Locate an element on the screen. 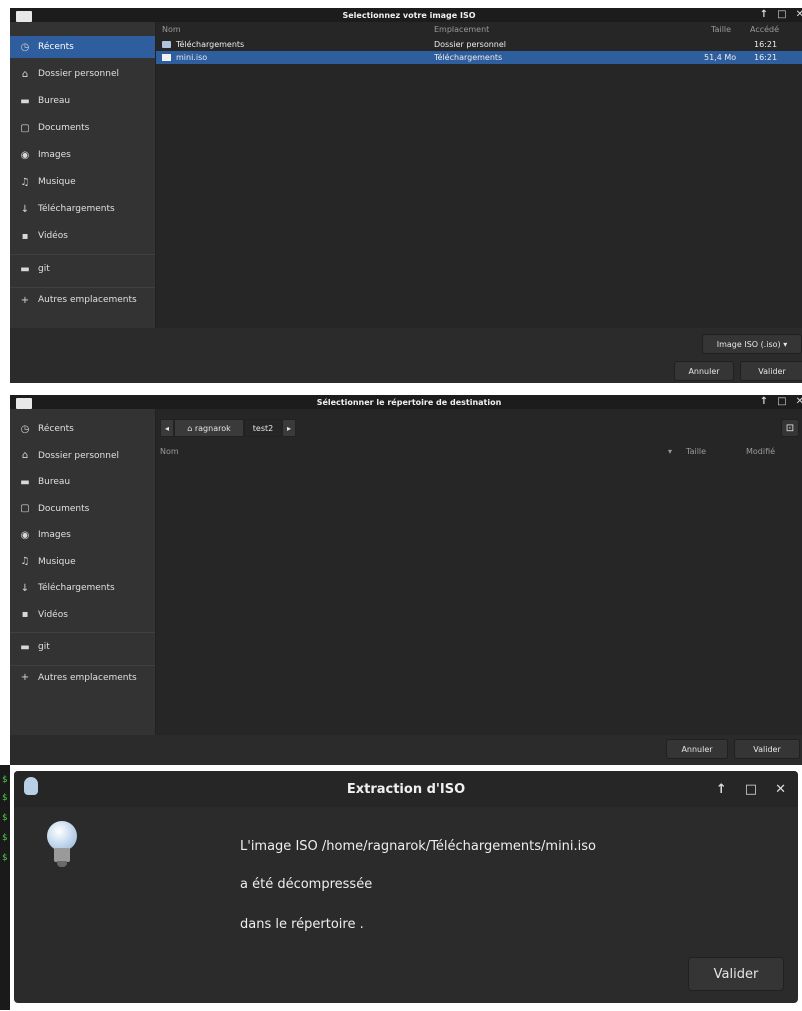  message-line-3: dans le répertoire . is located at coordinates (302, 924).